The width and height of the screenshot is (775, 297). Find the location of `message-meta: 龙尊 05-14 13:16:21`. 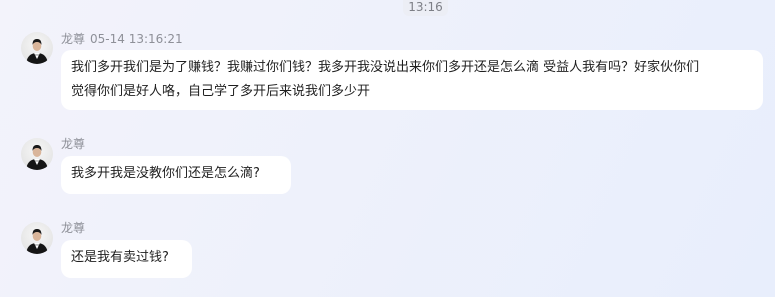

message-meta: 龙尊 05-14 13:16:21 is located at coordinates (122, 39).